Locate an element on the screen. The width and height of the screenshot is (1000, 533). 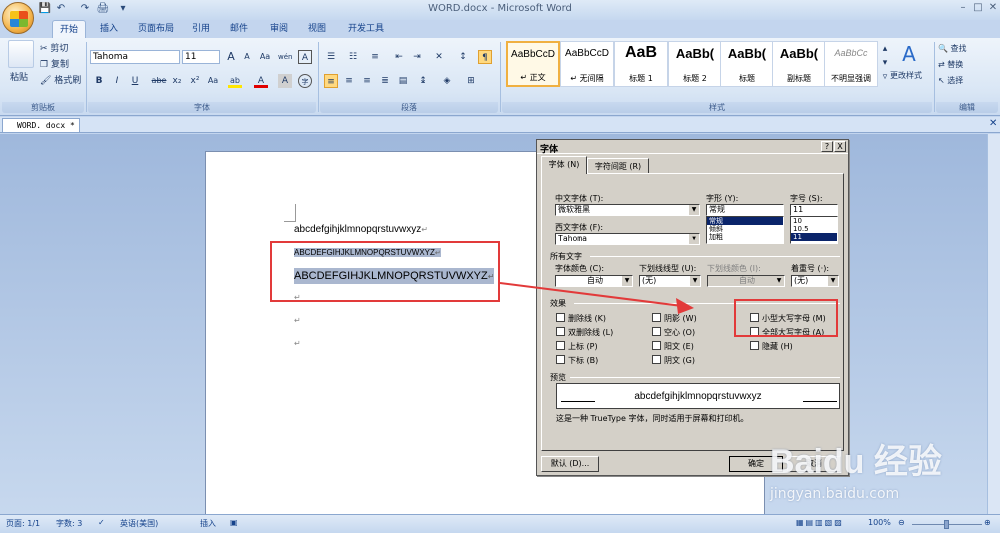
zoom-out-icon: ⊖ is located at coordinates (901, 522).